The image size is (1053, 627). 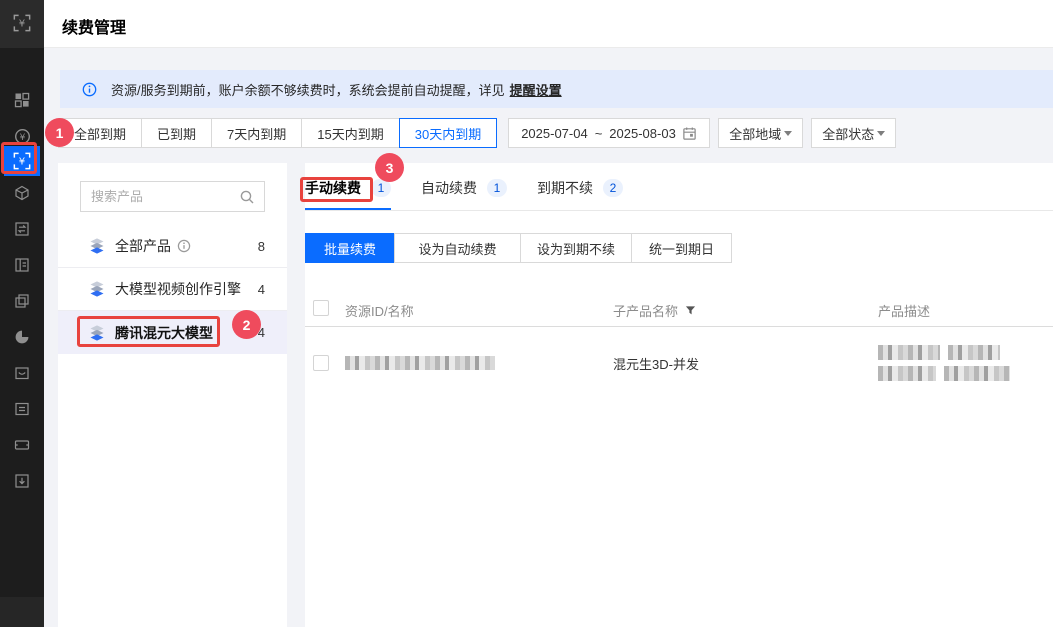 I want to click on search-input, so click(x=163, y=196).